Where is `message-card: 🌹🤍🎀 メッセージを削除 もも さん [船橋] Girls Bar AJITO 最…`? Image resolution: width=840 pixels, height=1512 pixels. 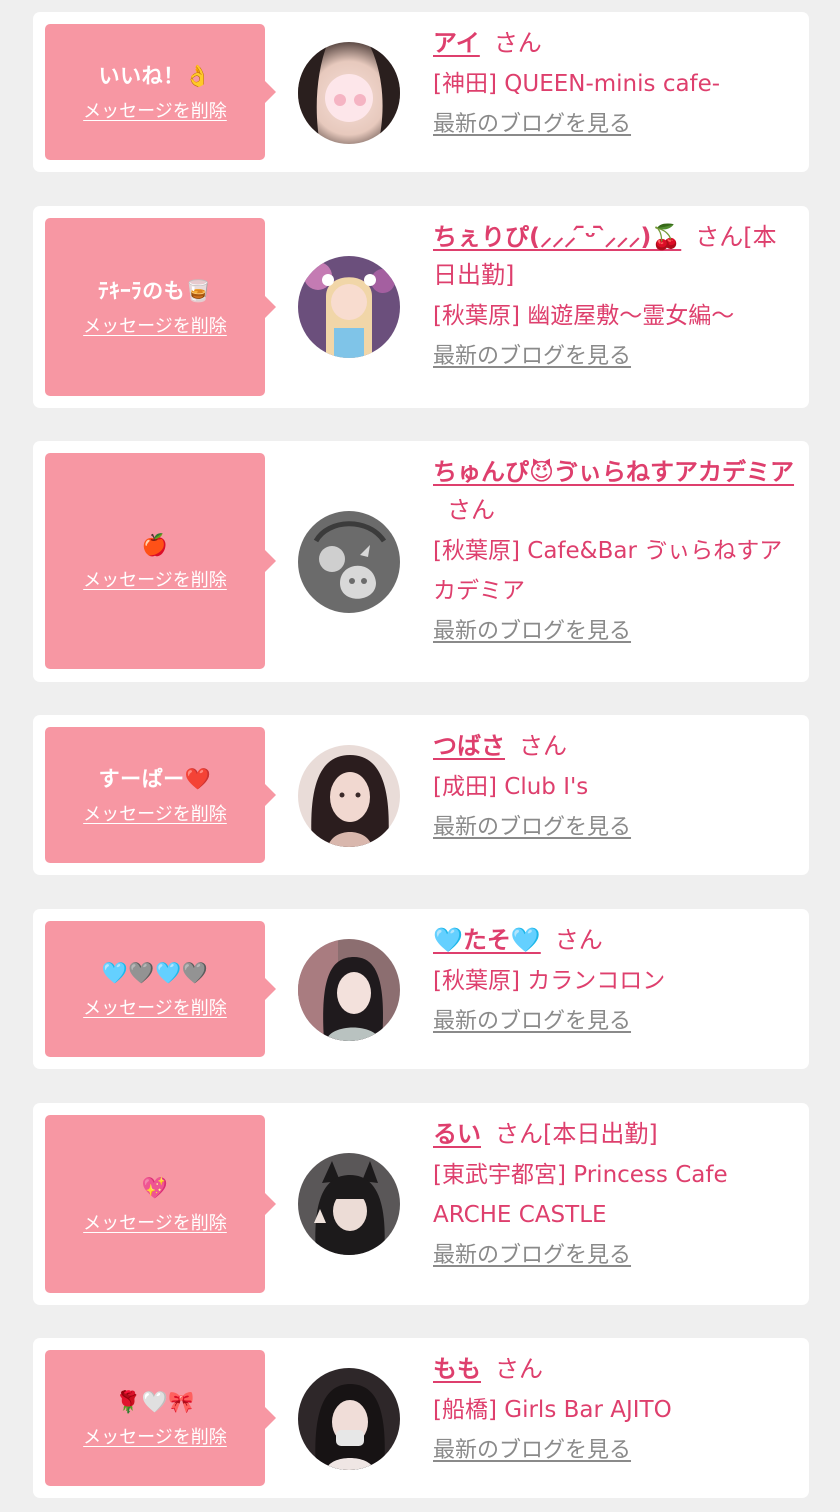
message-card: 🌹🤍🎀 メッセージを削除 もも さん [船橋] Girls Bar AJITO 最… is located at coordinates (421, 1418).